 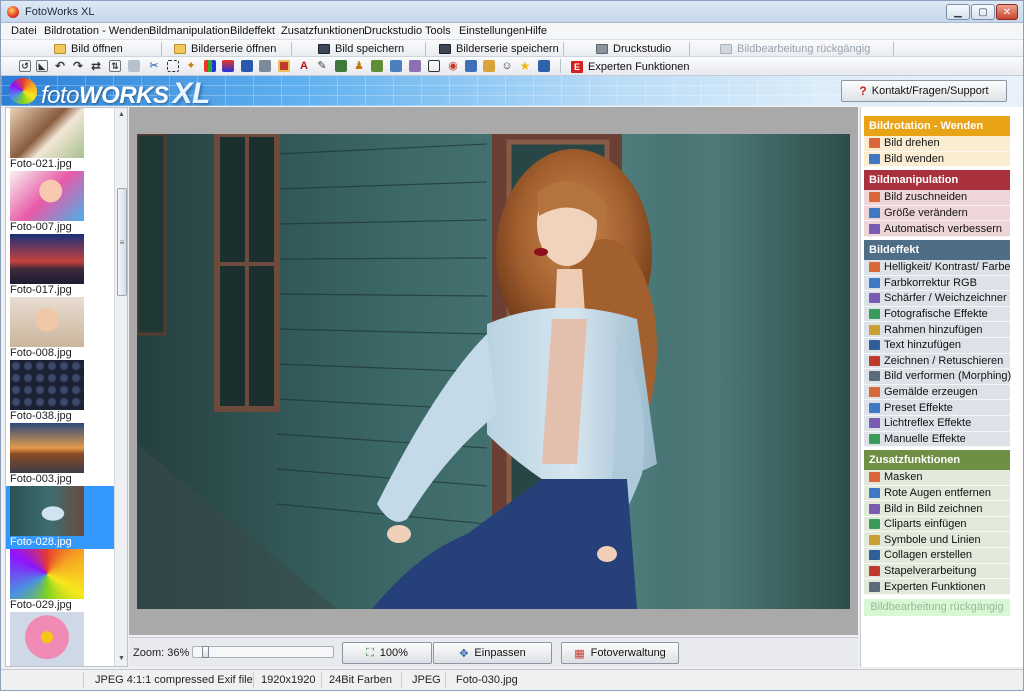 I want to click on minimize-button: ▁, so click(x=958, y=12).